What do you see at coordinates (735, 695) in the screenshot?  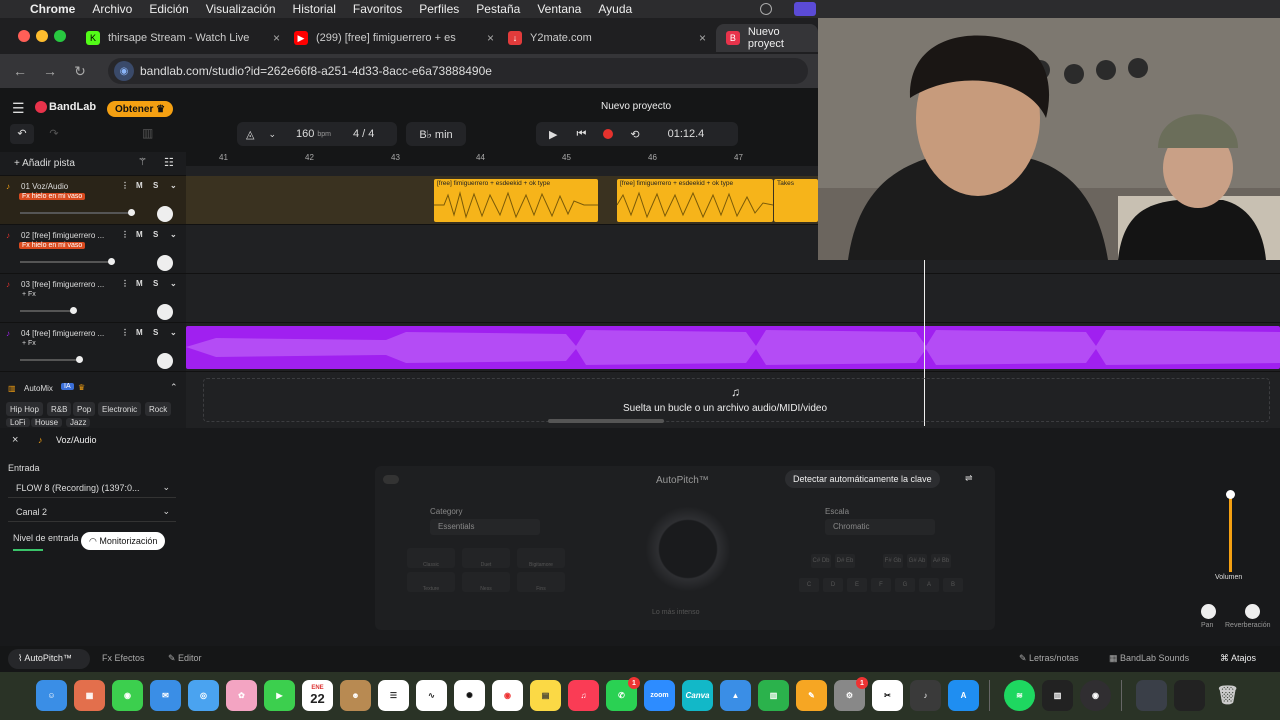 I see `keynote-icon: ▲` at bounding box center [735, 695].